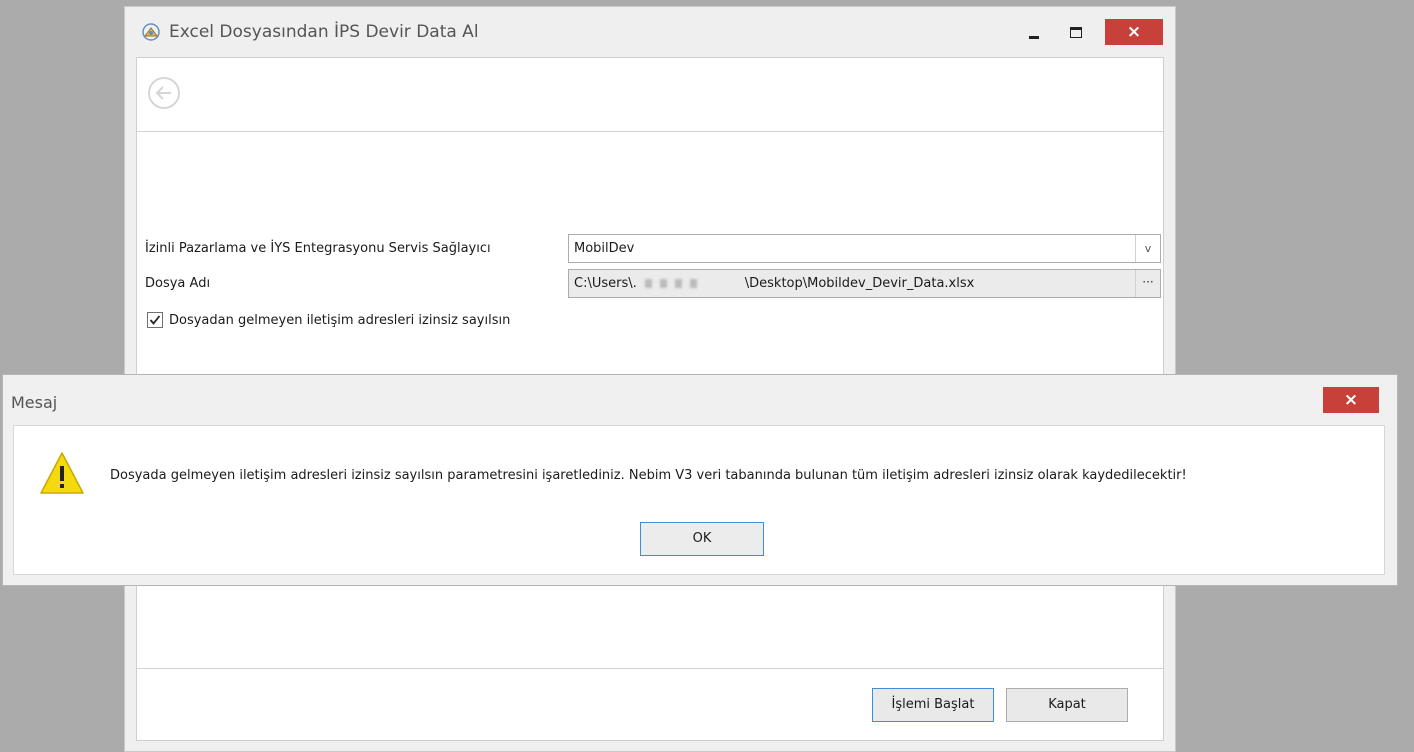  Describe the element at coordinates (1067, 705) in the screenshot. I see `close-button: Kapat` at that location.